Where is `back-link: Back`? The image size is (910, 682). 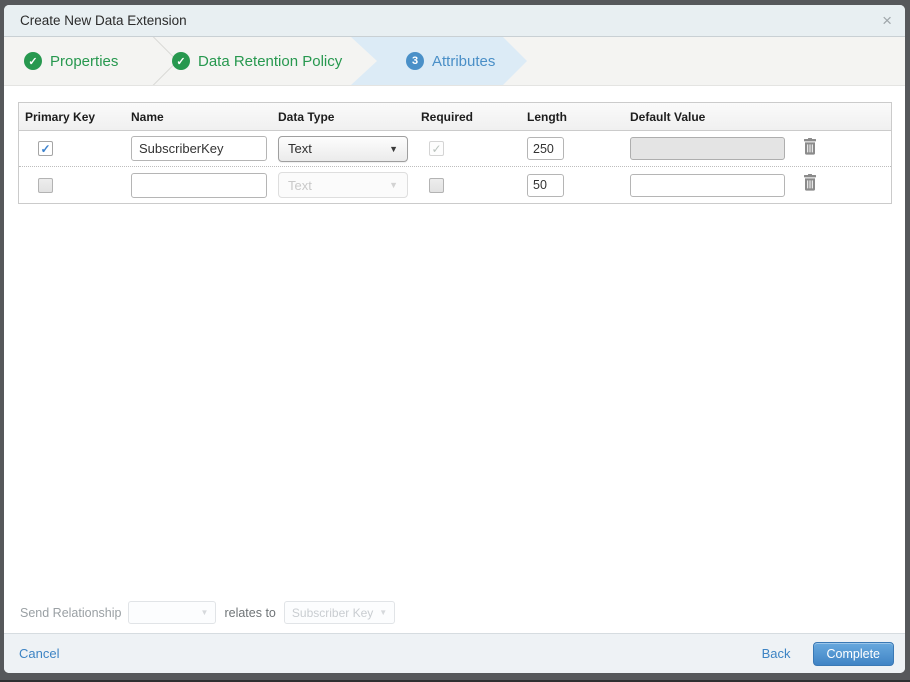 back-link: Back is located at coordinates (776, 653).